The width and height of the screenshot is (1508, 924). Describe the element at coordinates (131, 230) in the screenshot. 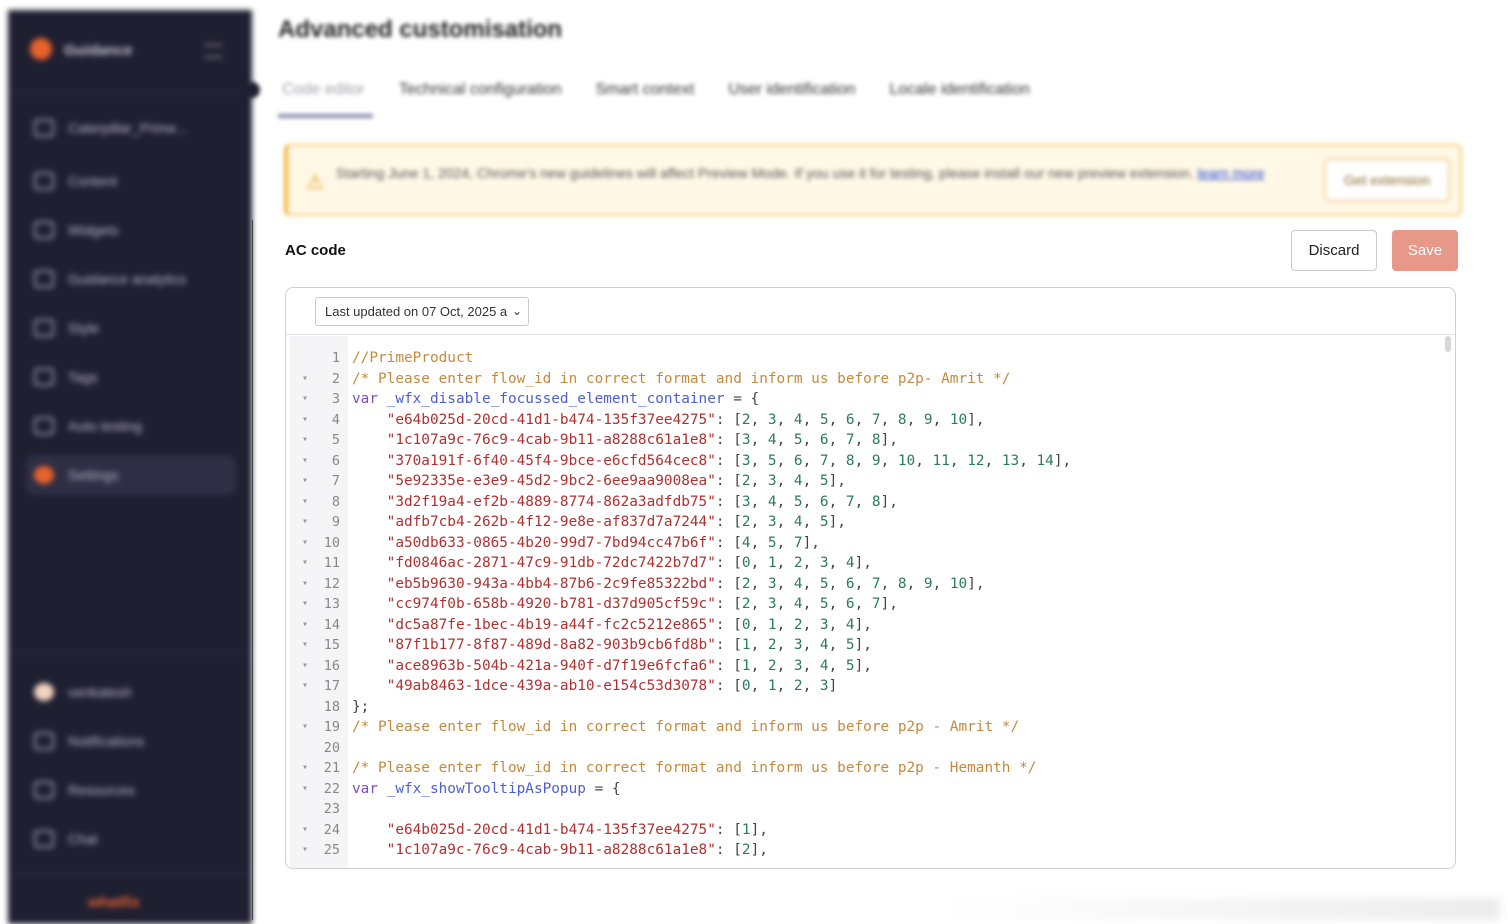

I see `sidebar-item-widgets: Widgets` at that location.